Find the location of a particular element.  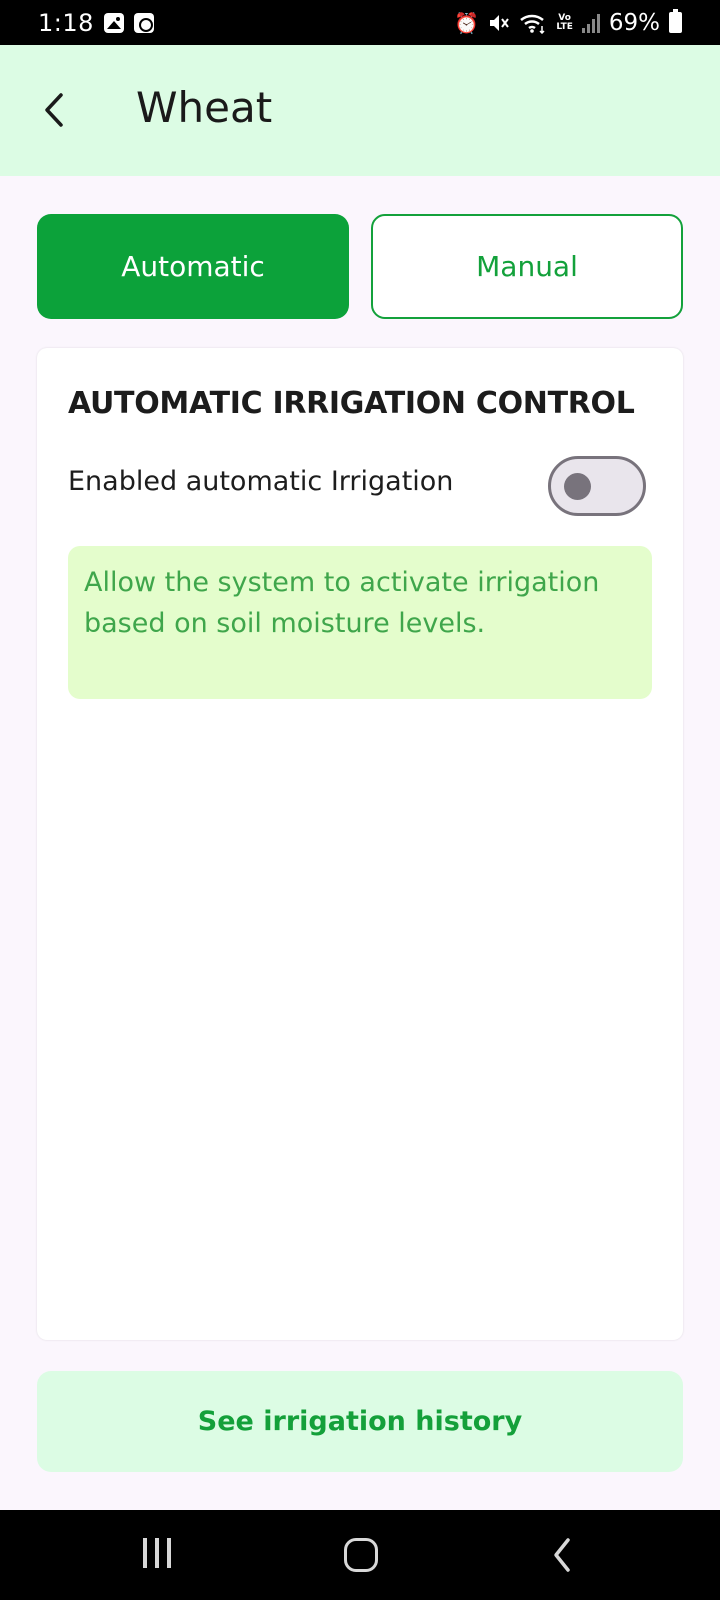

battery-icon is located at coordinates (675, 21).